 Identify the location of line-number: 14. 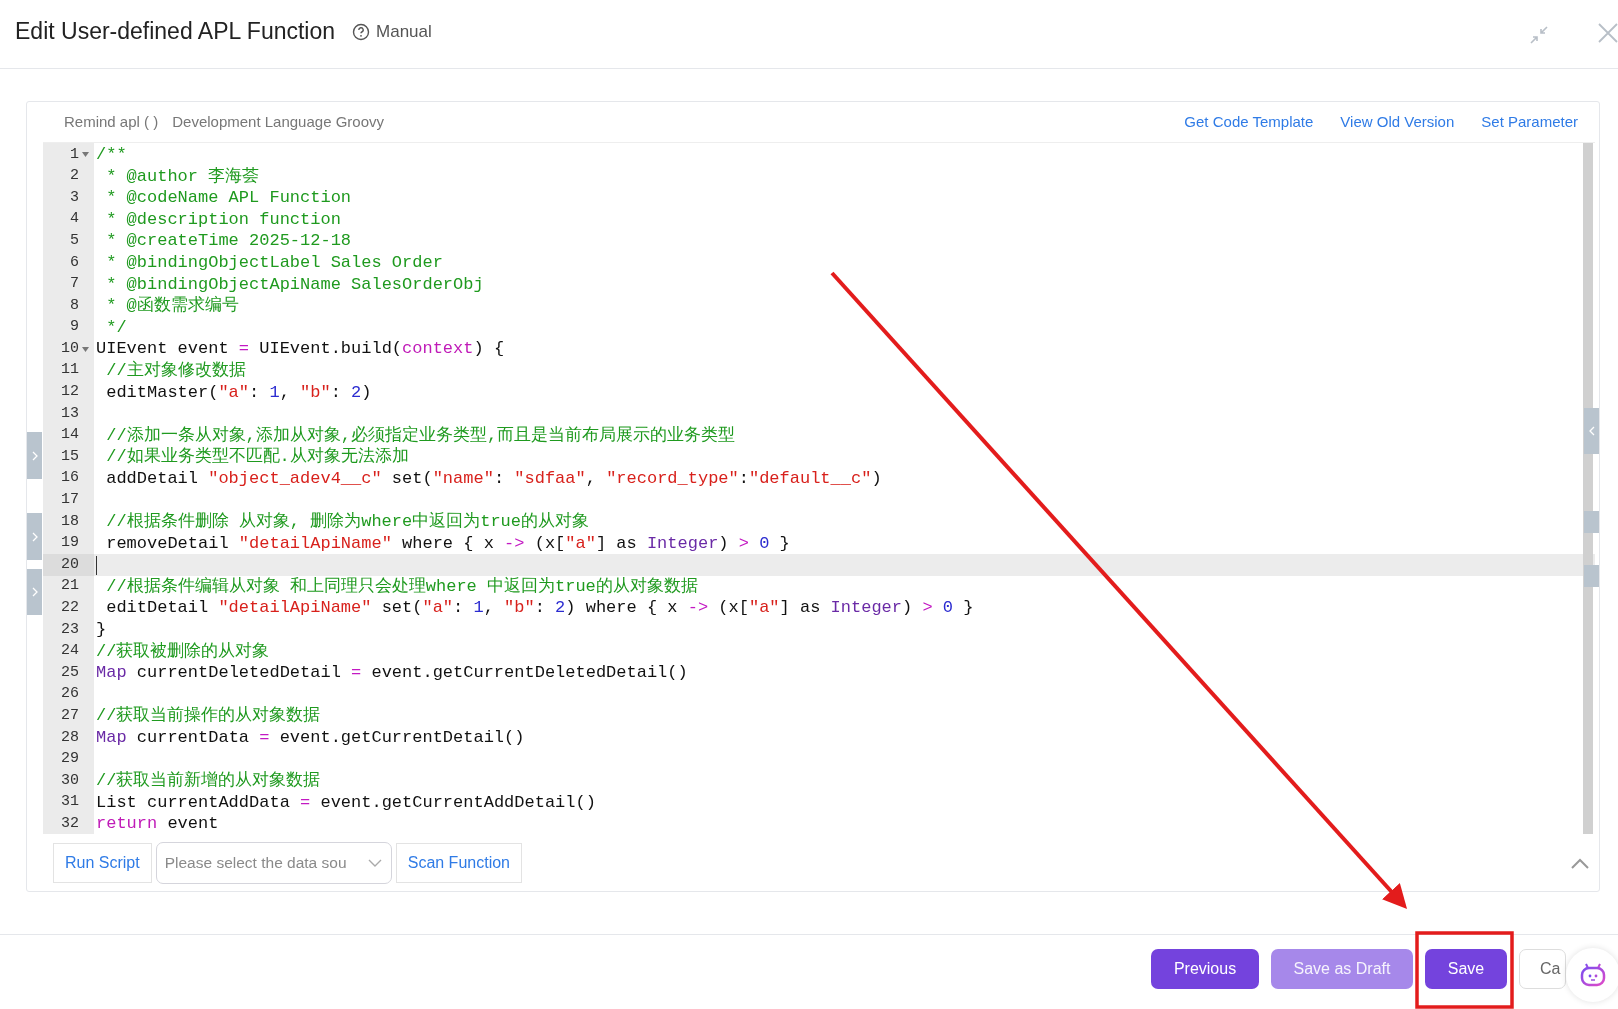
(70, 435).